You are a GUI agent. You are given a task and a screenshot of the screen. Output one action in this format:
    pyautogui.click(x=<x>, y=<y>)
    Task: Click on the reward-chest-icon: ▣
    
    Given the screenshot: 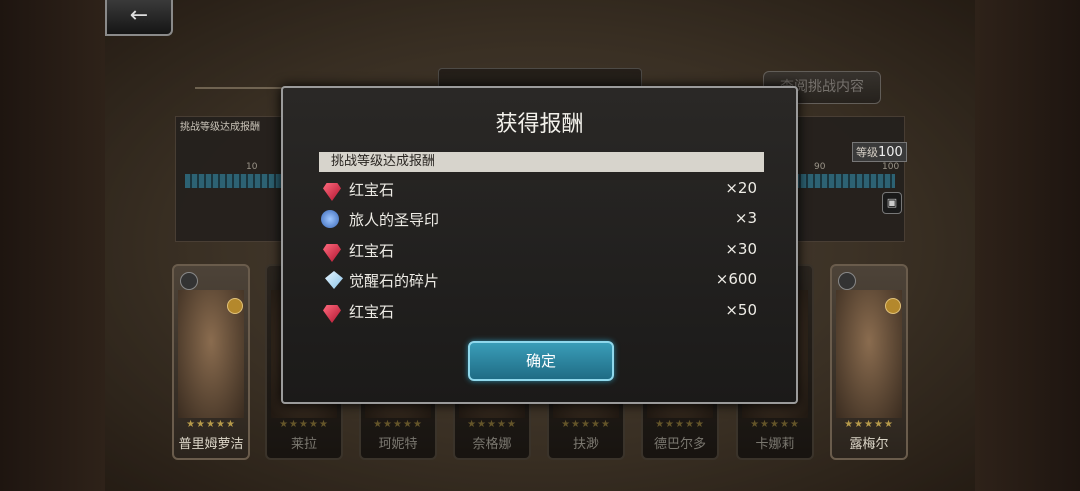 What is the action you would take?
    pyautogui.click(x=892, y=203)
    